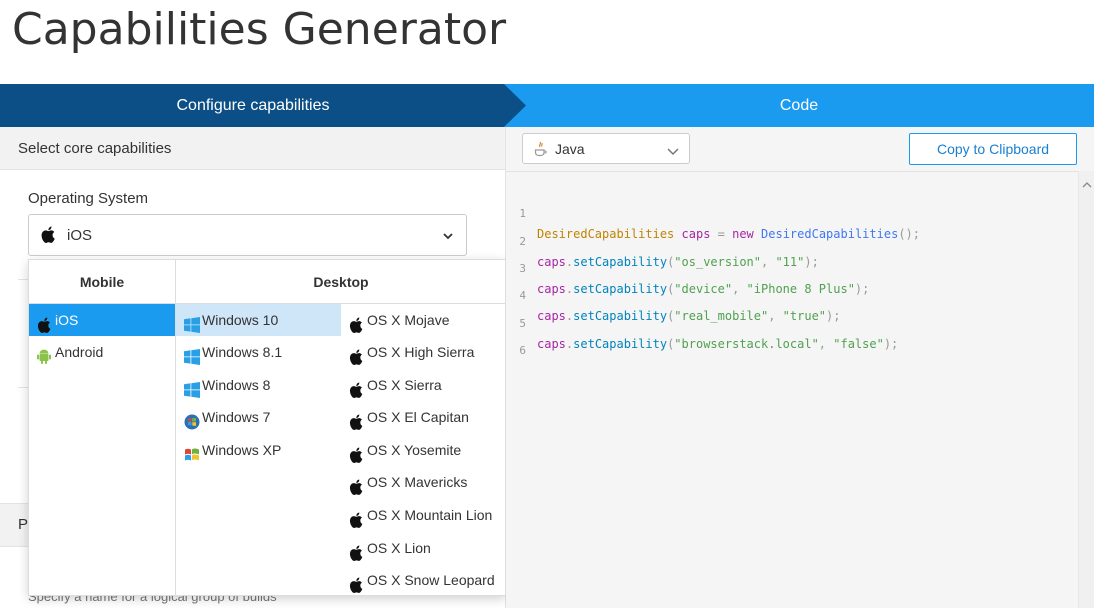  I want to click on os-option-label: iOS, so click(67, 320).